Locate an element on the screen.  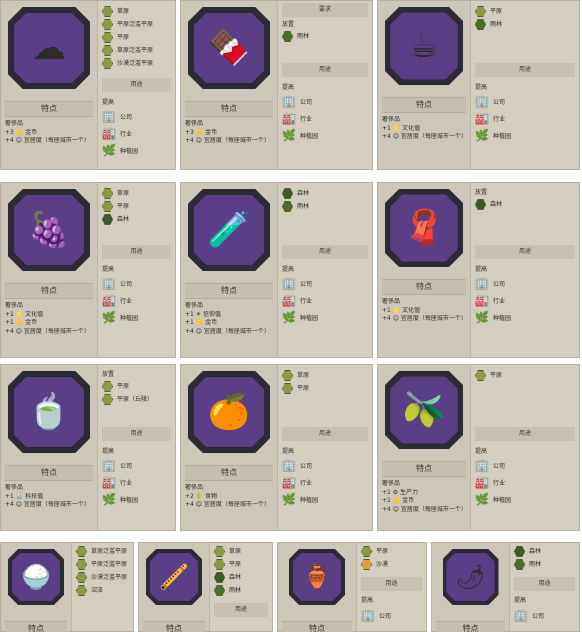
resource-card-sugar: 🍚 特点 草原泛滥平原 平原泛滥平原 沙漠泛滥平原 沼泽 is located at coordinates (67, 587).